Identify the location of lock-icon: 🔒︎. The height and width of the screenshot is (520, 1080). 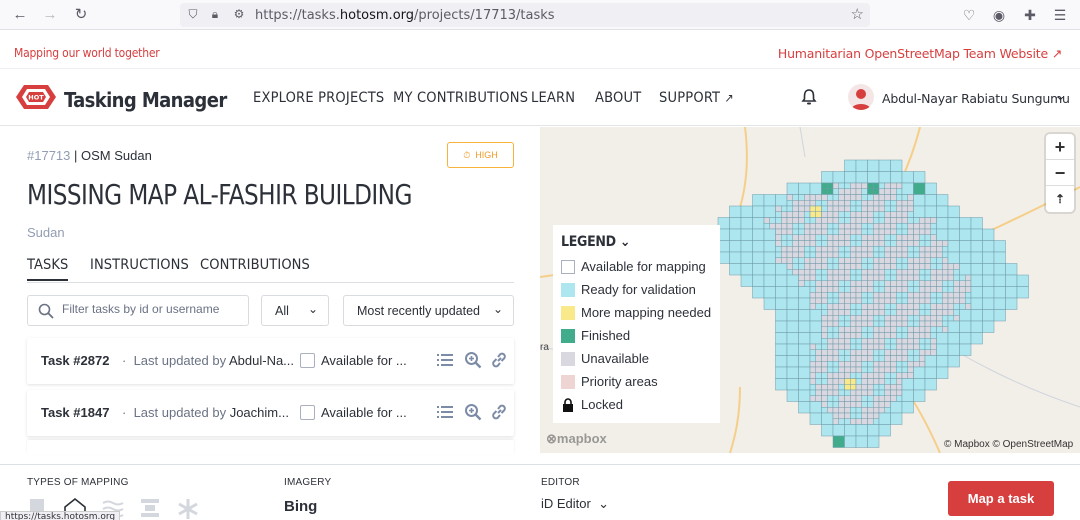
(215, 15).